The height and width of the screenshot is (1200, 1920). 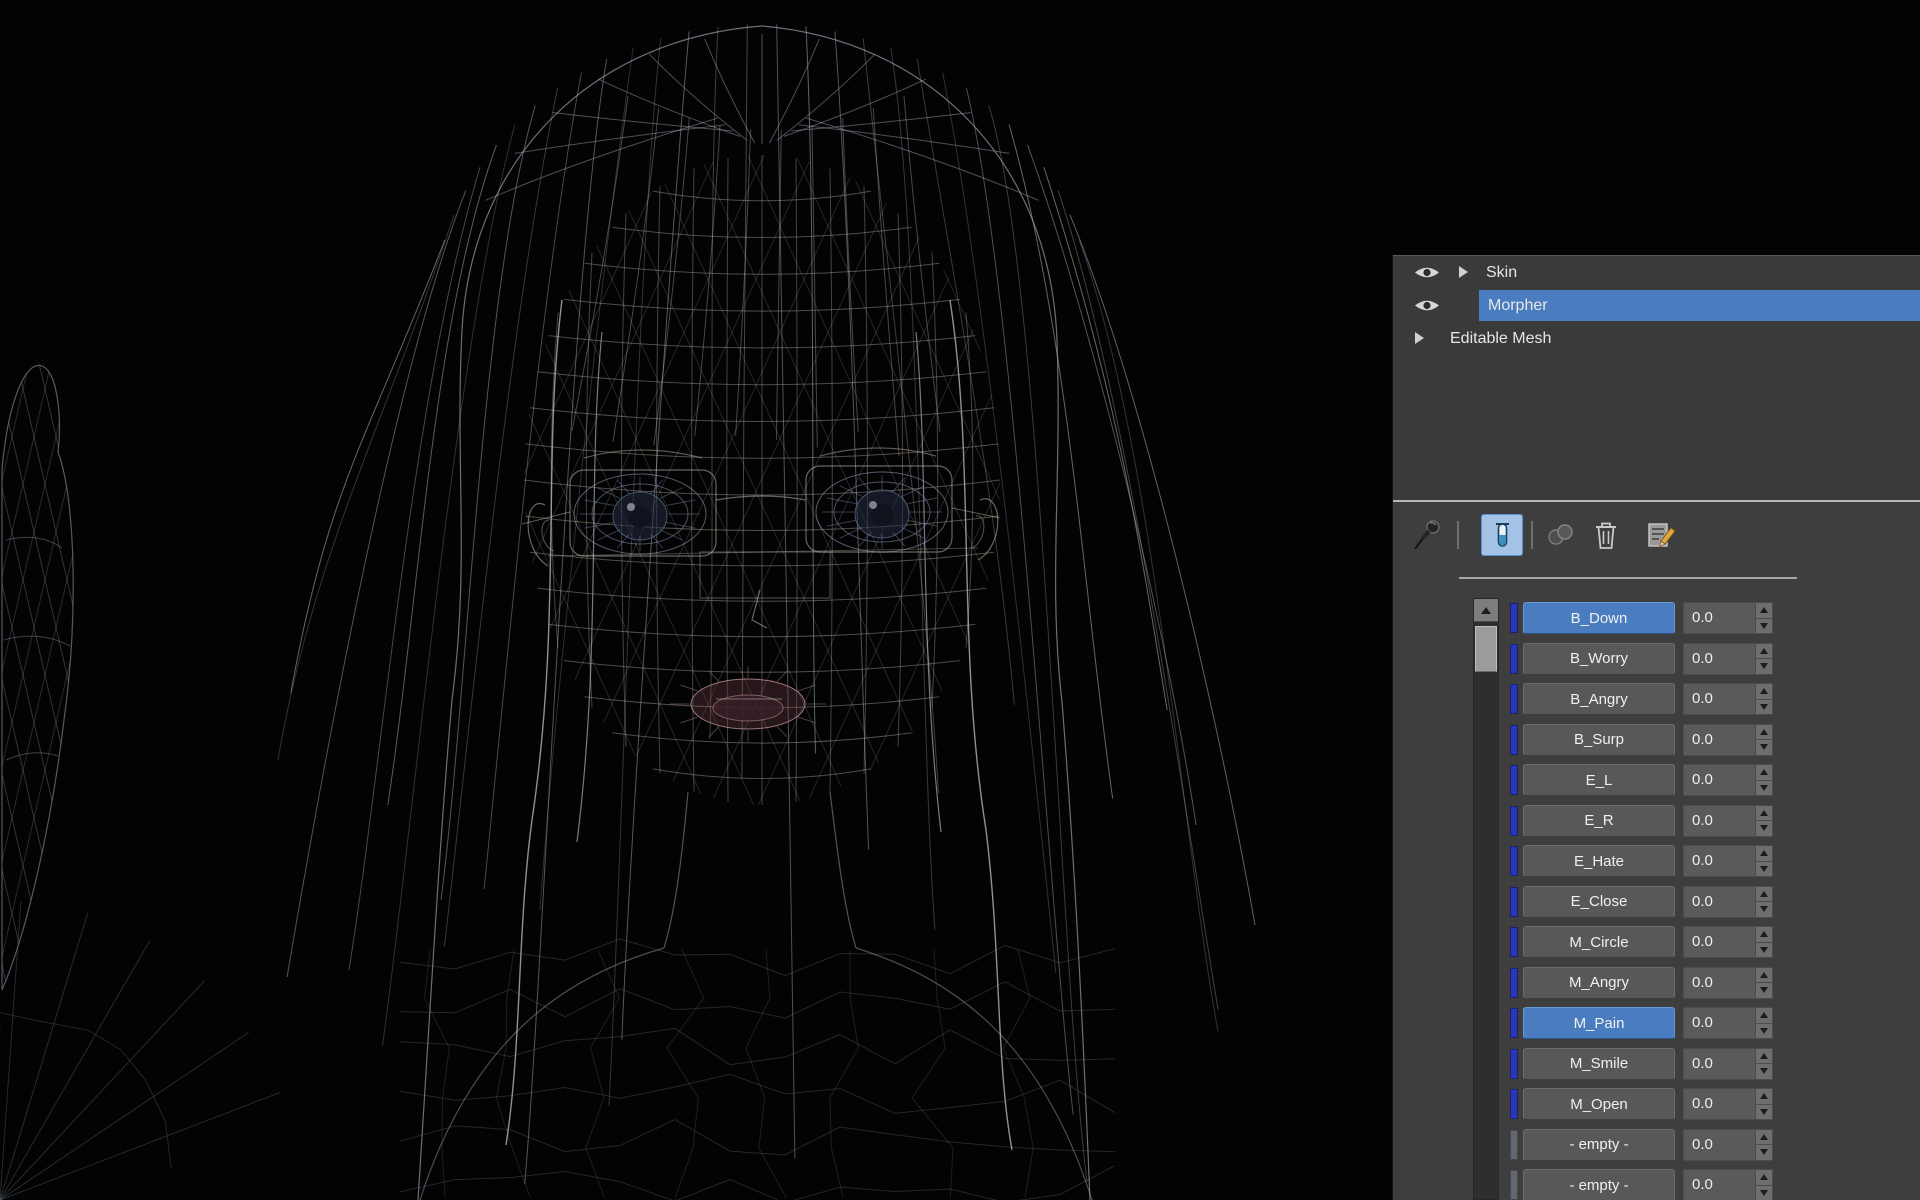 I want to click on remove-modifier-button, so click(x=1606, y=535).